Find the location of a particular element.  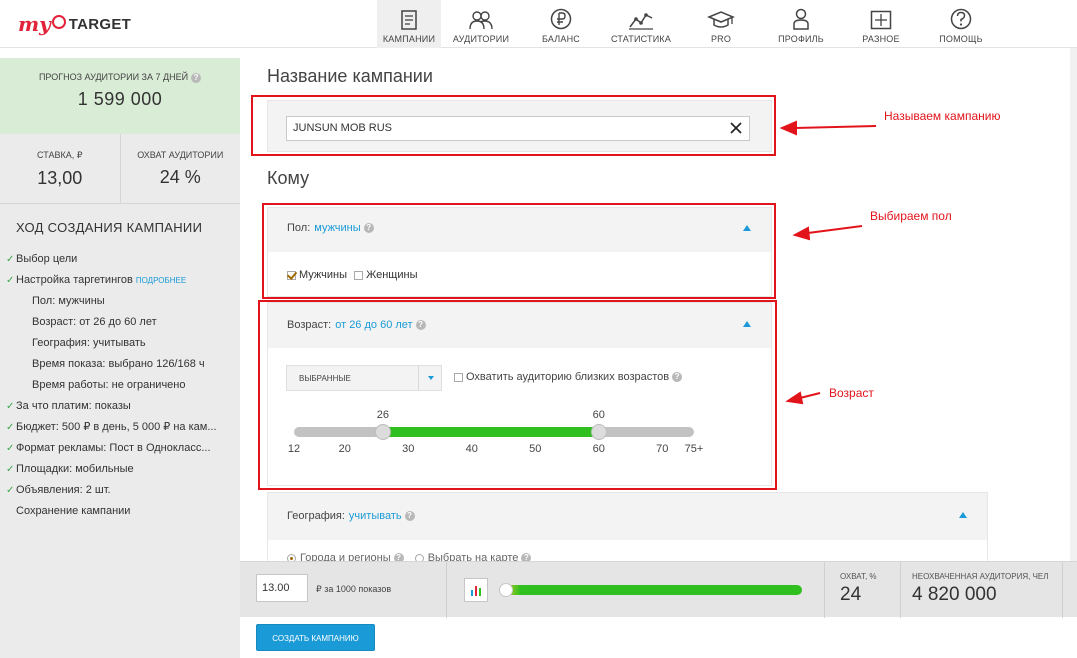

arrow-icon is located at coordinates (828, 262).